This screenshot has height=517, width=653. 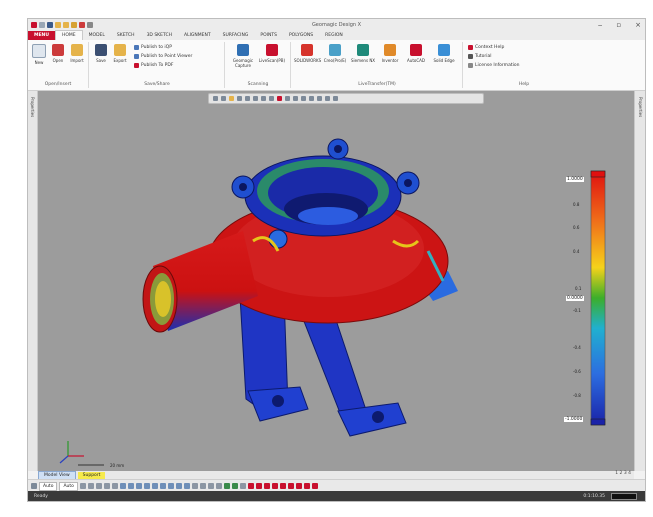 I want to click on creo-button: Creo(Pro/E), so click(x=335, y=53).